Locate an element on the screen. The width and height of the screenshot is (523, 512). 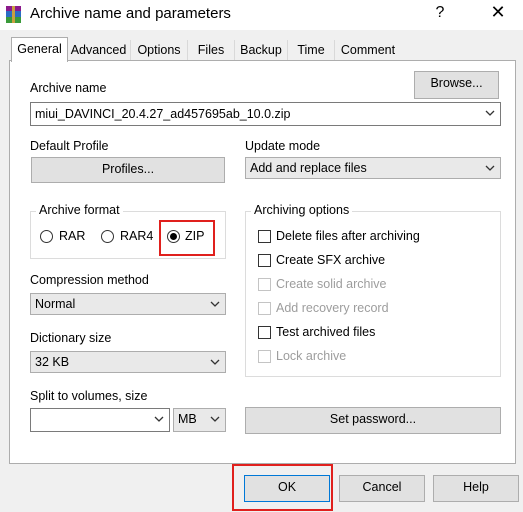
checkbox-lock-archive is located at coordinates (264, 356).